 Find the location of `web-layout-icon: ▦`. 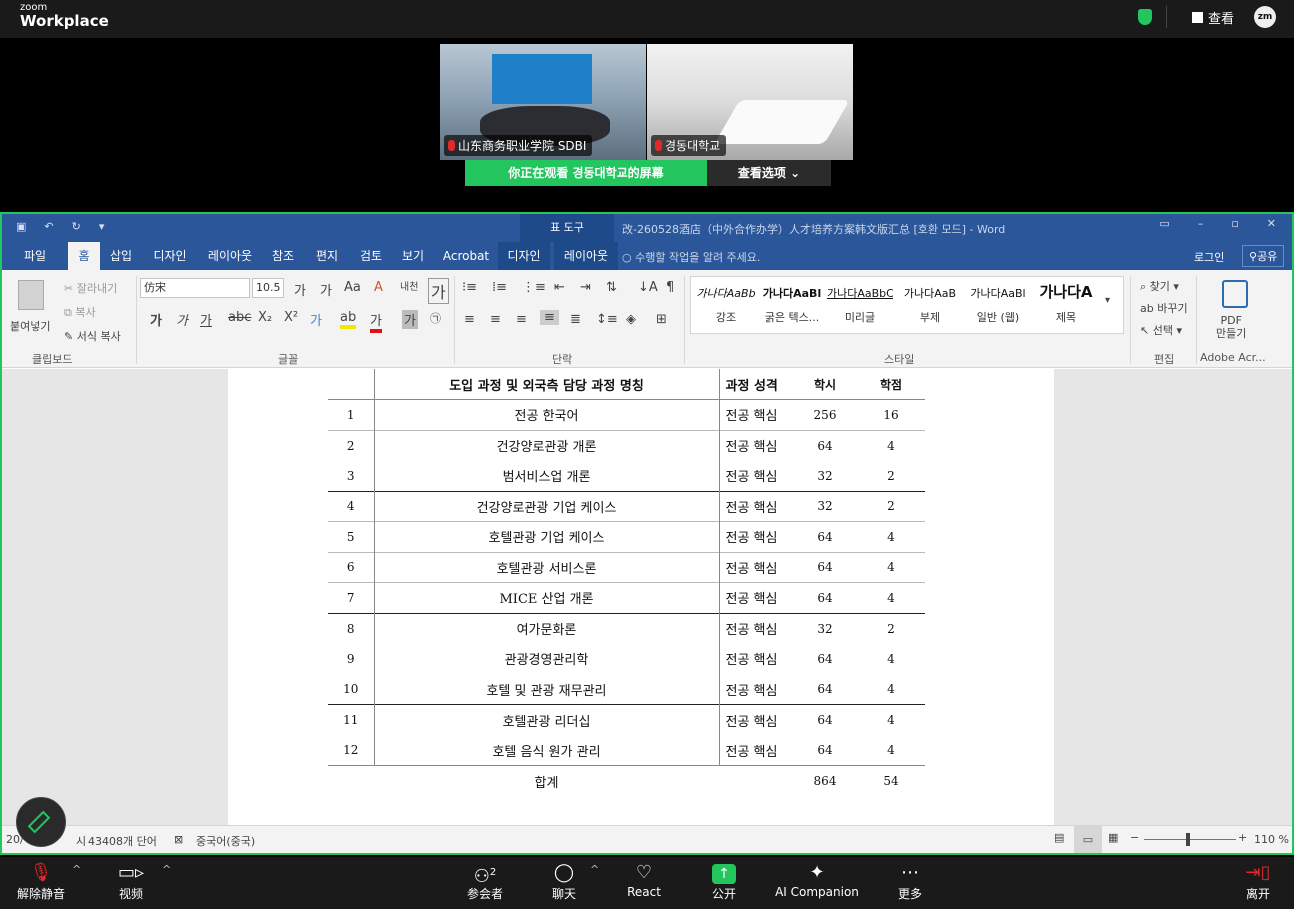

web-layout-icon: ▦ is located at coordinates (1113, 837).